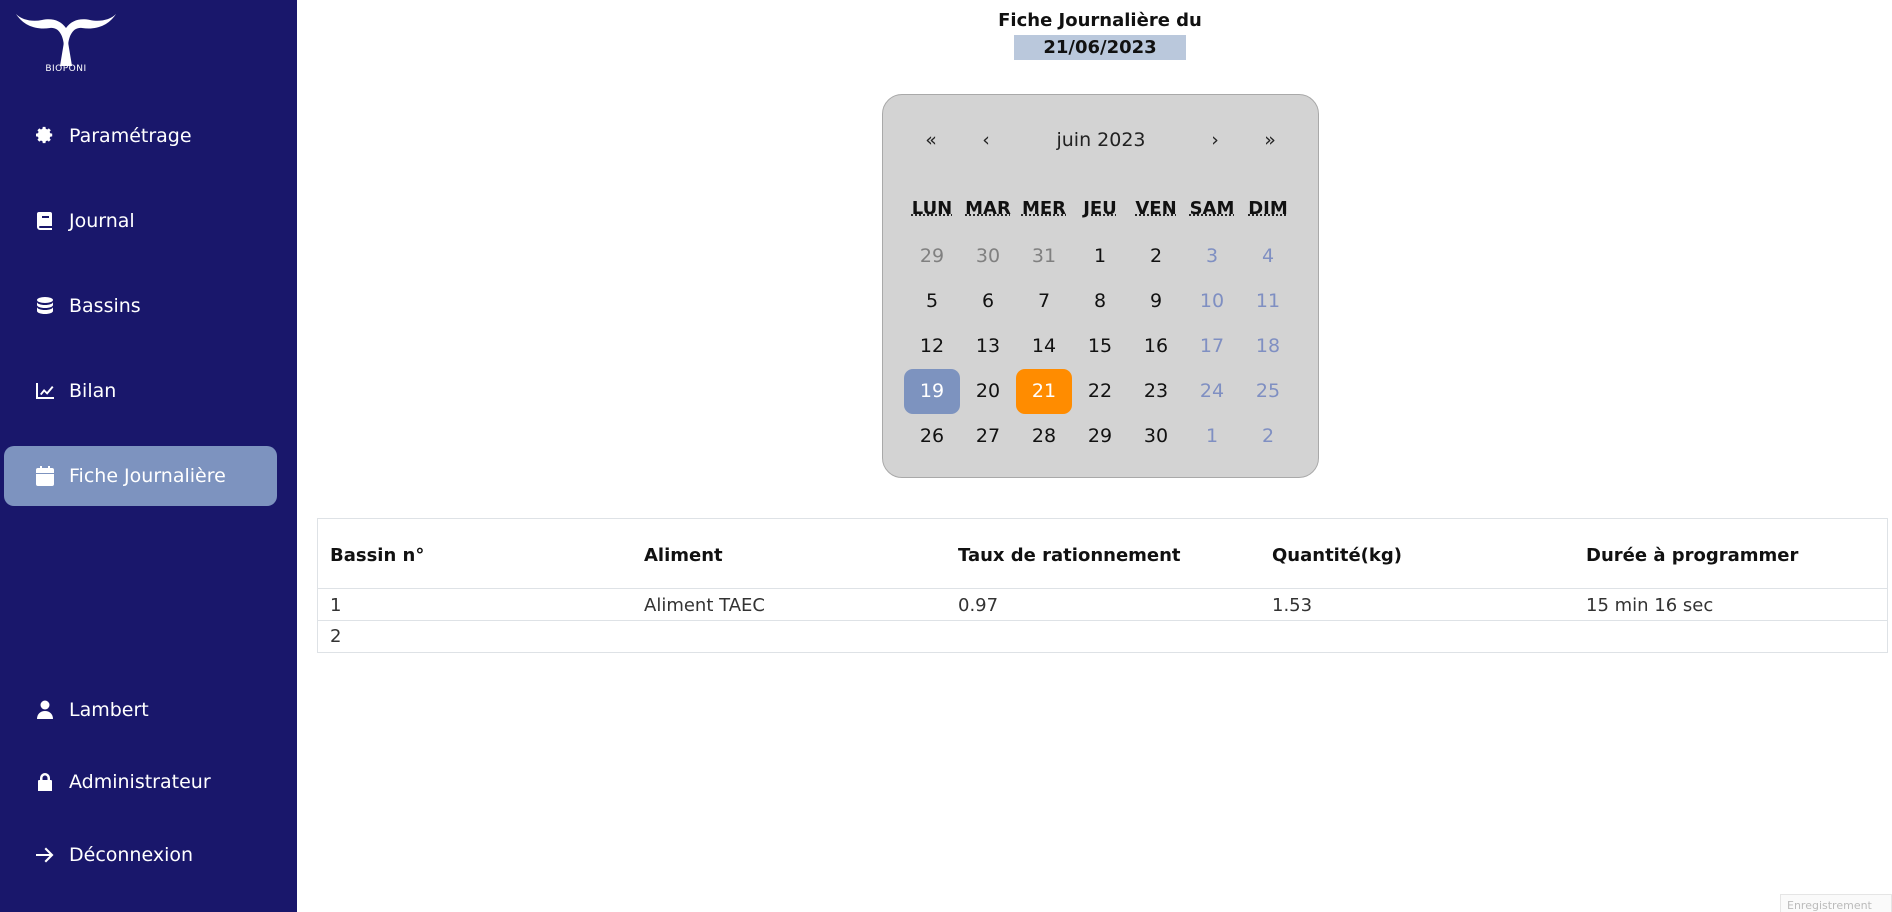  Describe the element at coordinates (1100, 346) in the screenshot. I see `calendar-day: 15` at that location.